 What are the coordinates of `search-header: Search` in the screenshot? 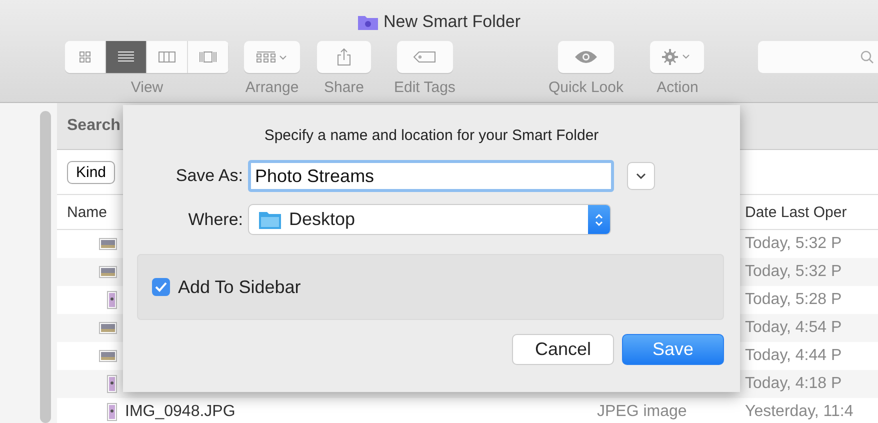 It's located at (93, 126).